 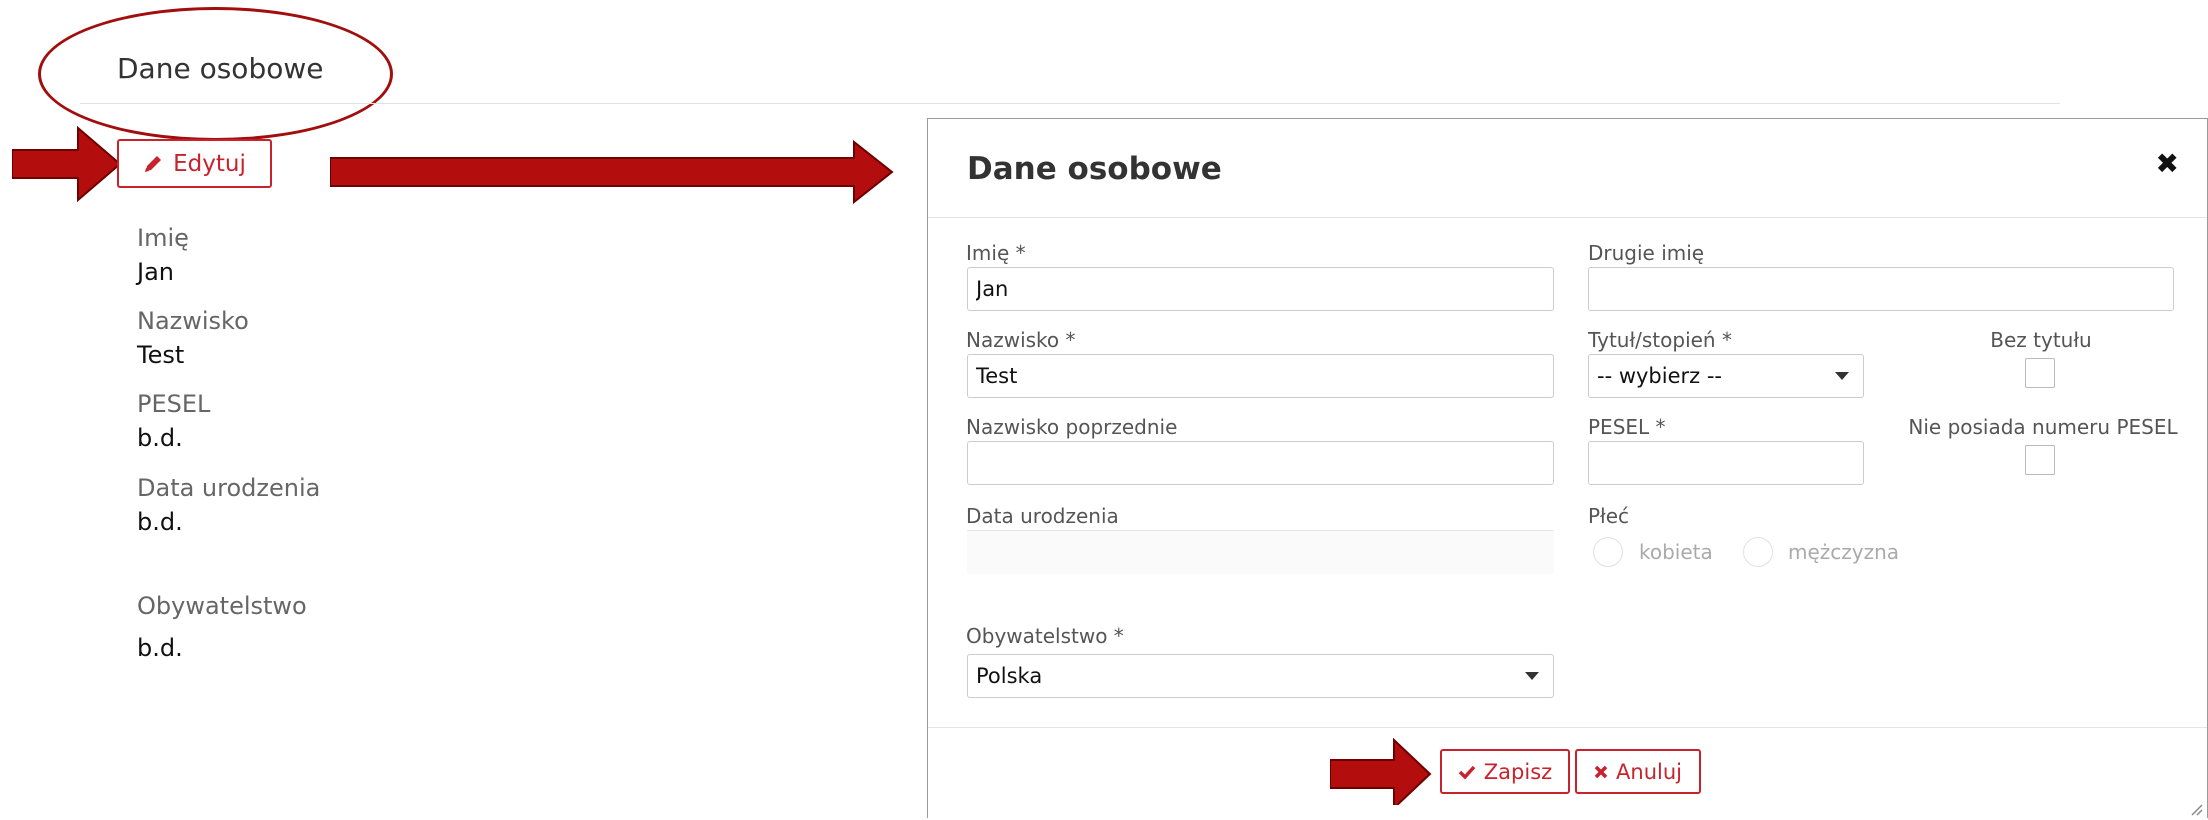 I want to click on birth-date-input, so click(x=1260, y=552).